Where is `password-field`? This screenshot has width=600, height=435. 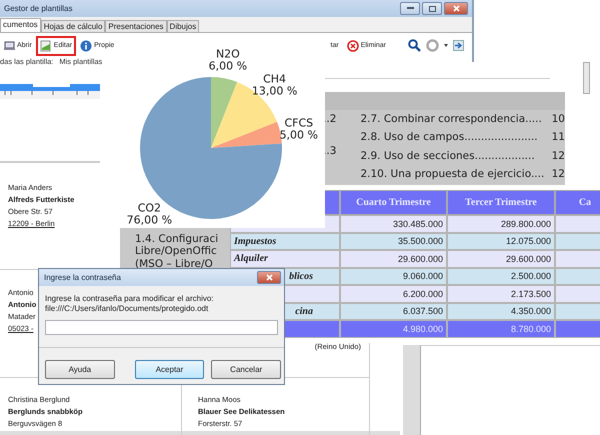 password-field is located at coordinates (161, 327).